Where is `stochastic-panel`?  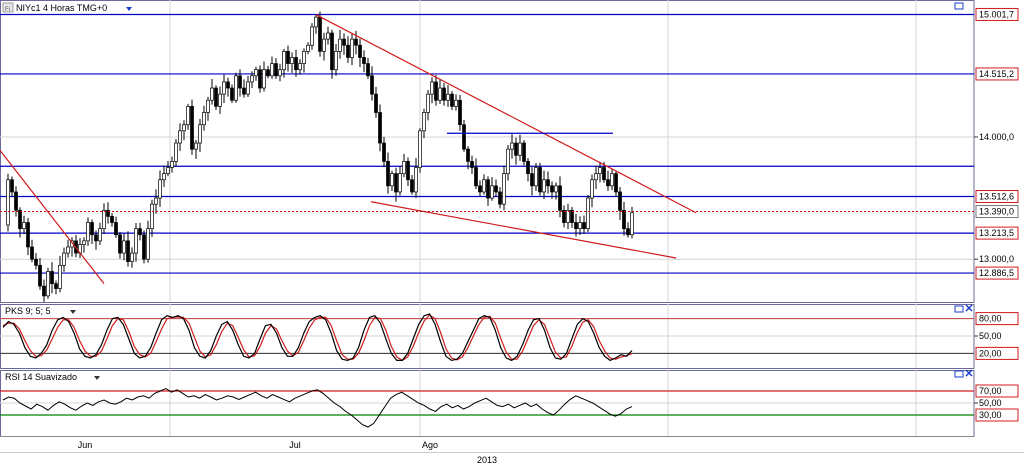 stochastic-panel is located at coordinates (487, 337).